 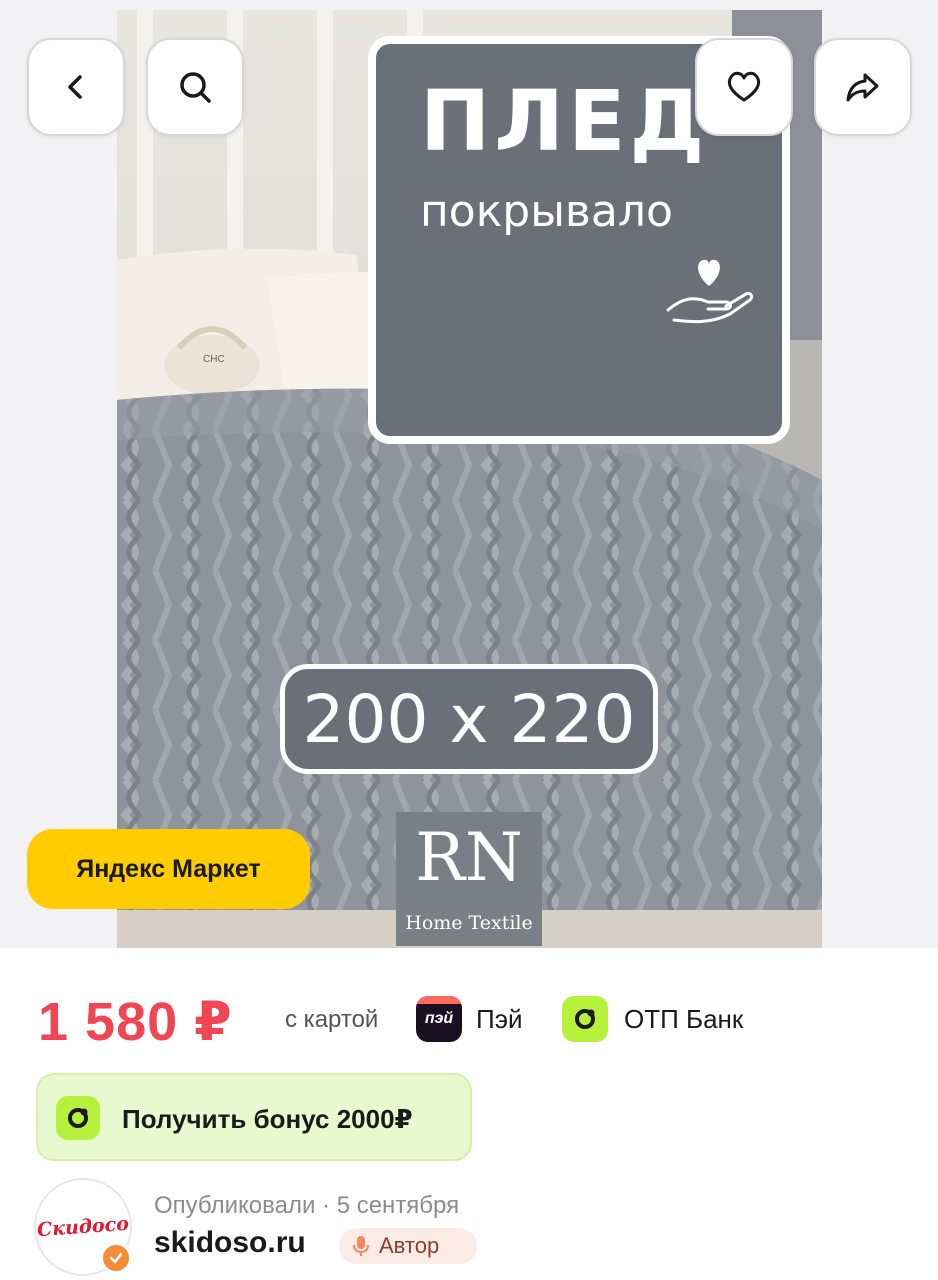 What do you see at coordinates (469, 923) in the screenshot?
I see `brand-subtitle: Home Textile` at bounding box center [469, 923].